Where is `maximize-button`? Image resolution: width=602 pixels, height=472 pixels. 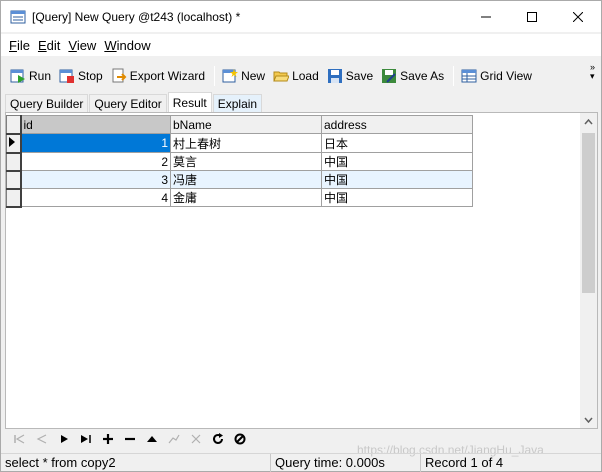 maximize-button is located at coordinates (532, 16).